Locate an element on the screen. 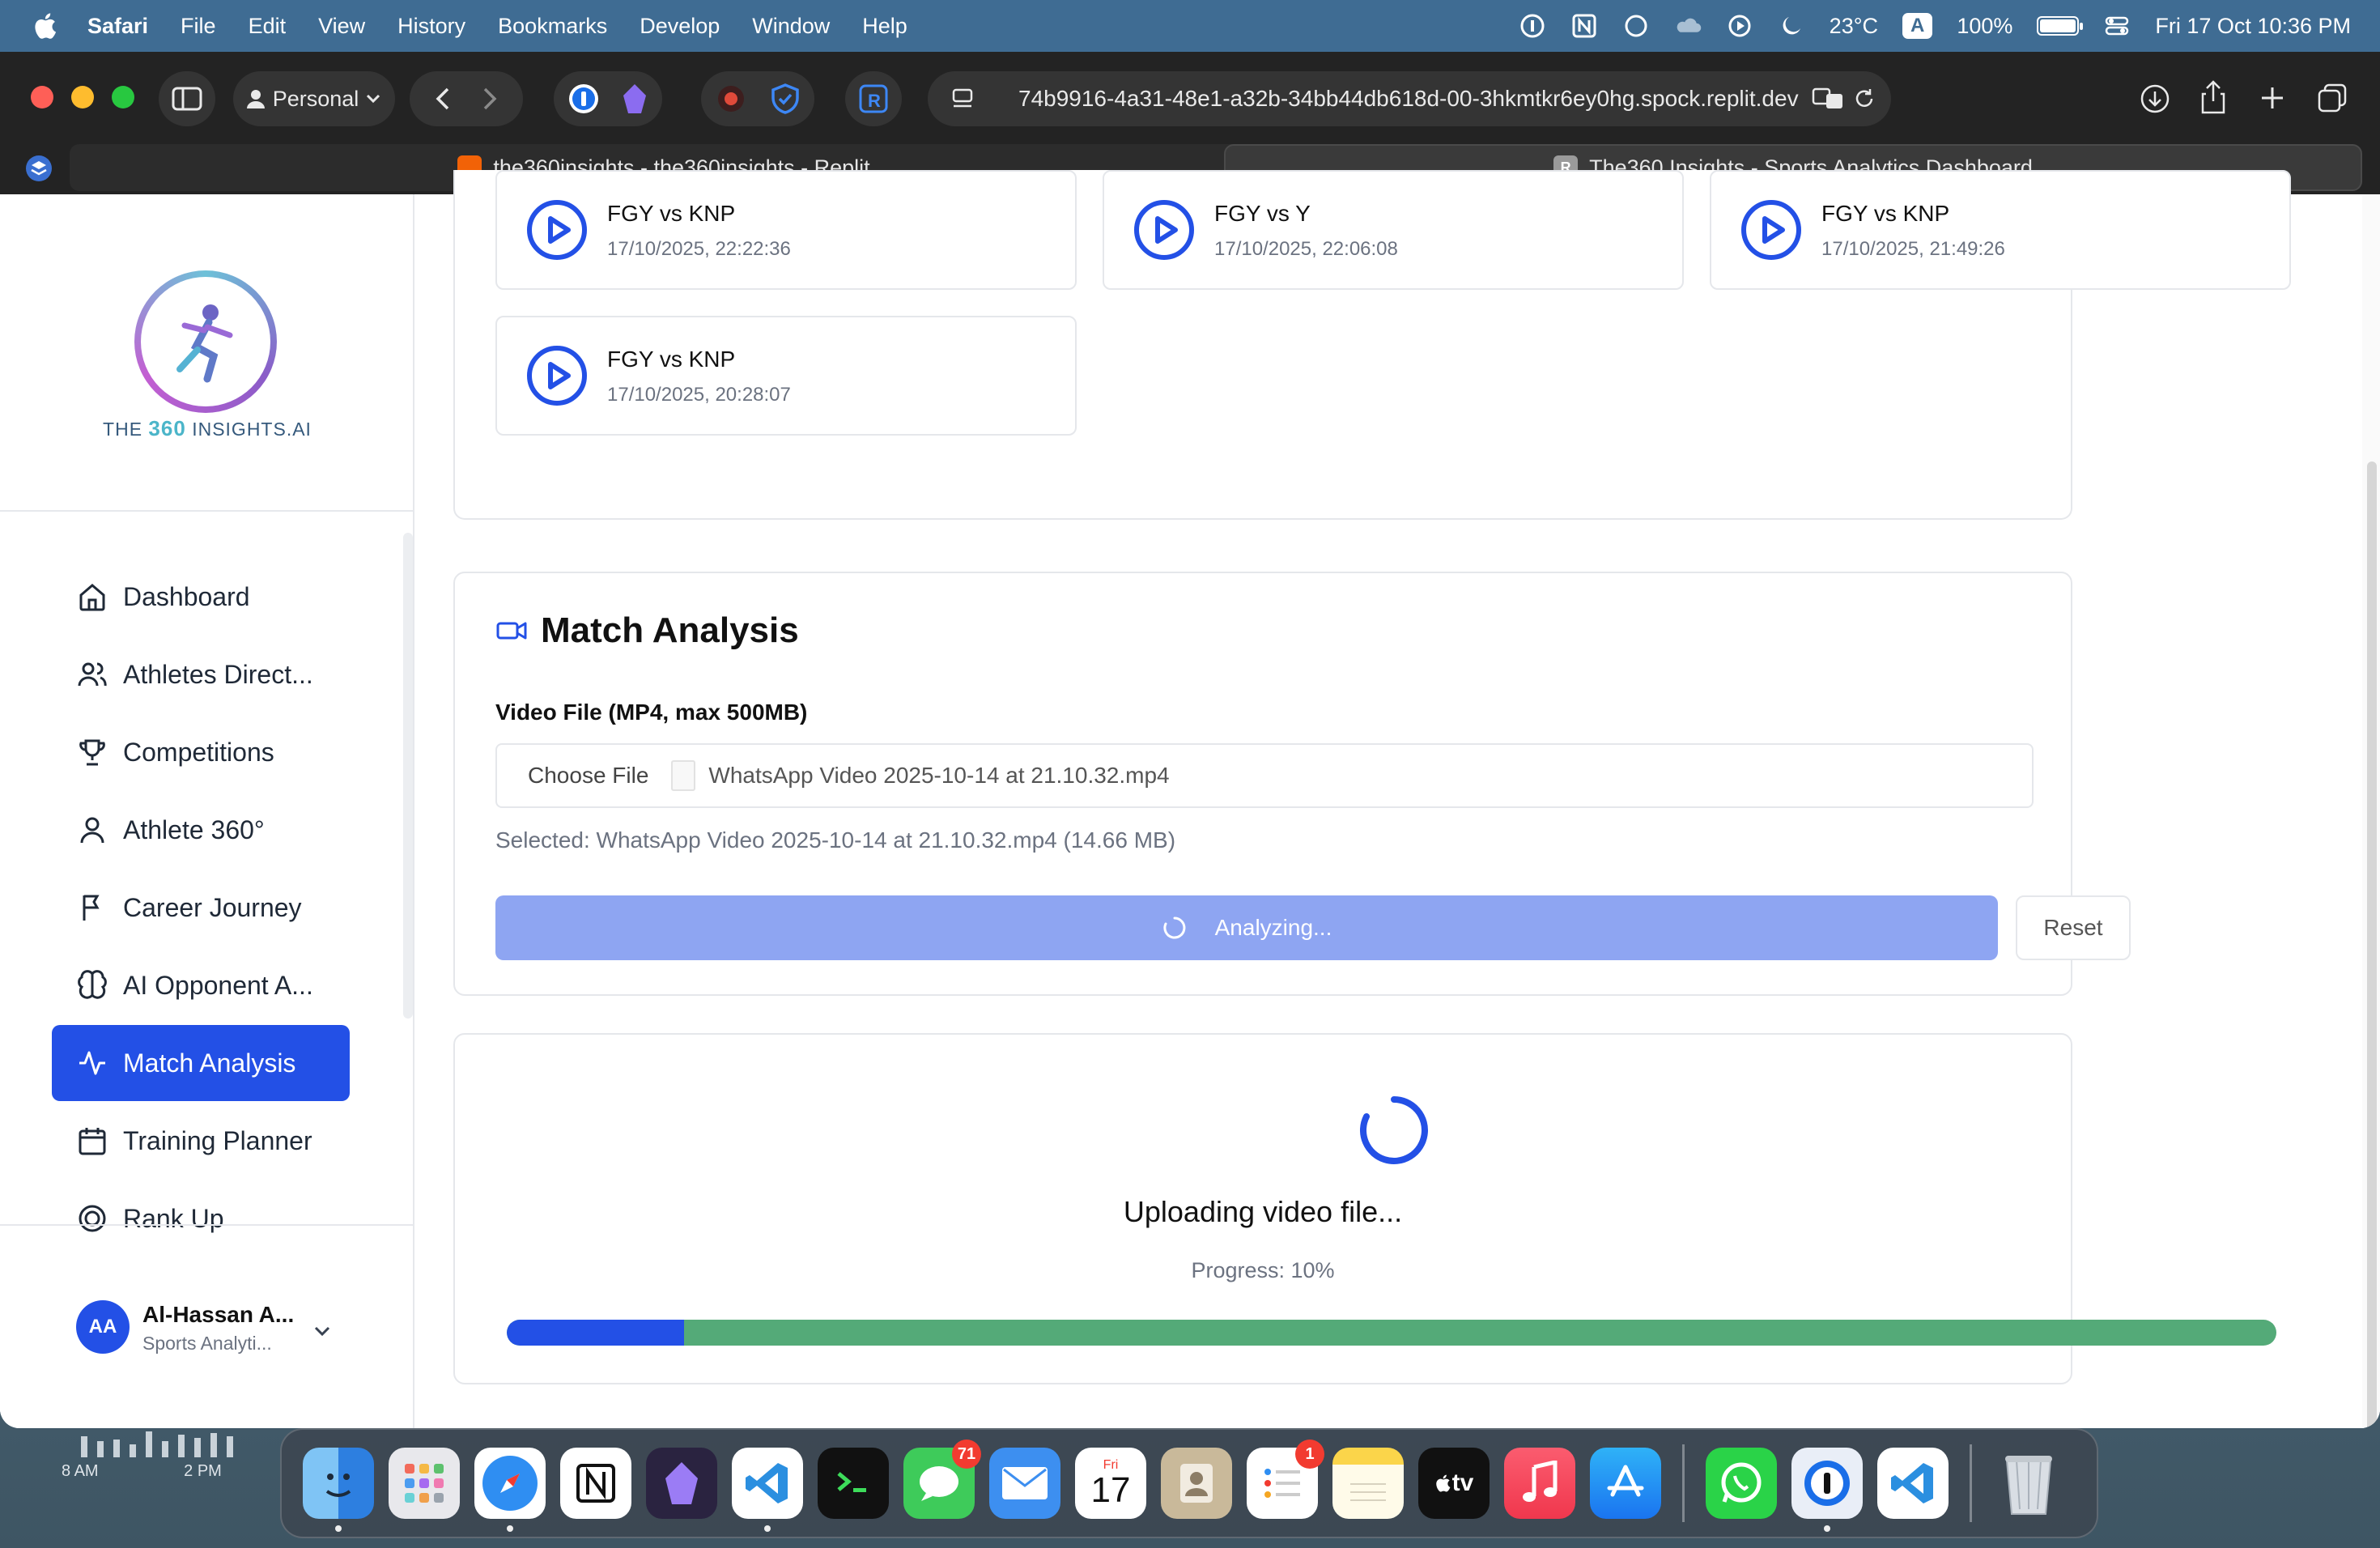  dock-launchpad is located at coordinates (424, 1484).